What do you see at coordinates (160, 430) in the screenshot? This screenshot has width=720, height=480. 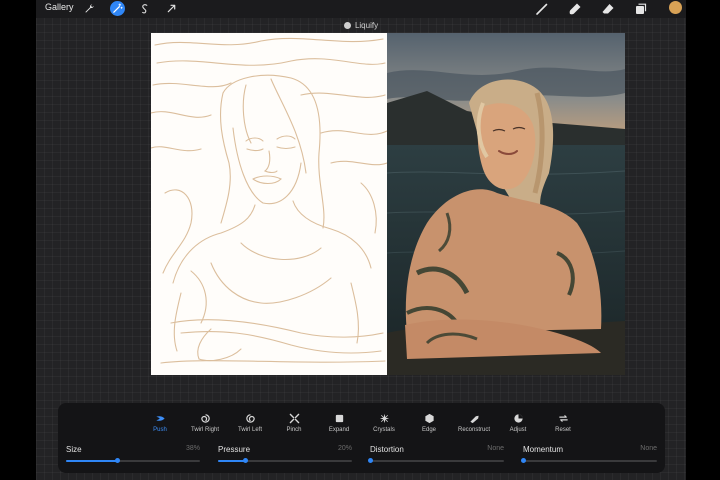 I see `tool-label: Push` at bounding box center [160, 430].